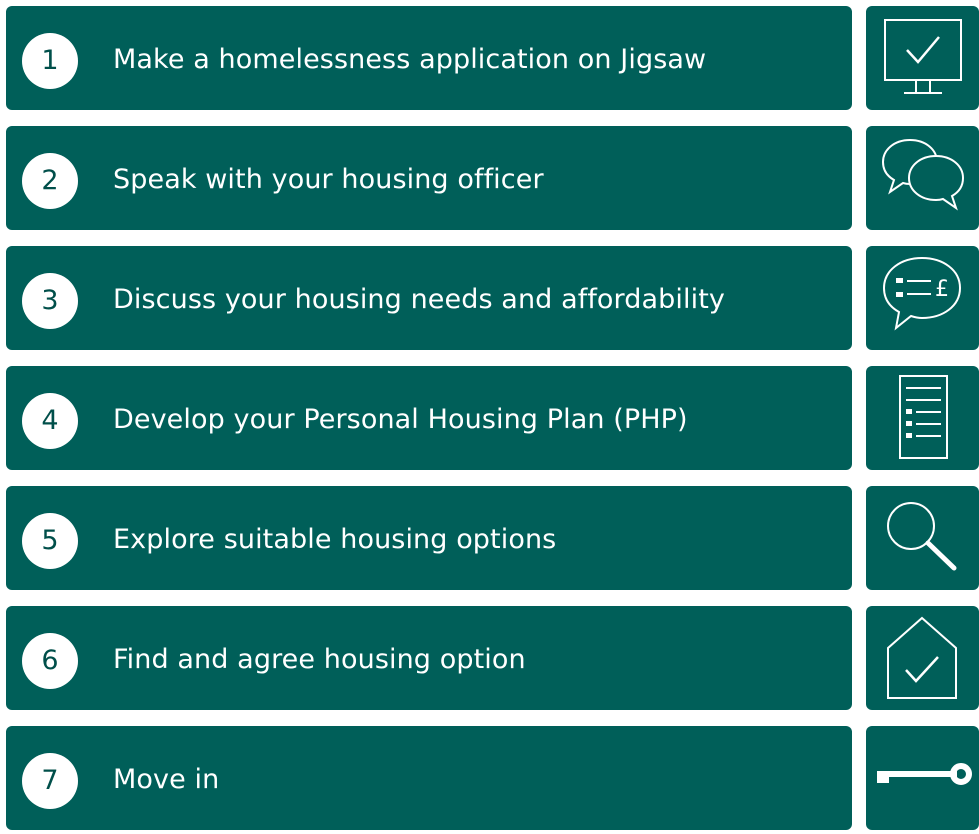 This screenshot has height=834, width=979. Describe the element at coordinates (922, 293) in the screenshot. I see `pound-speech-bubble-icon: £` at that location.